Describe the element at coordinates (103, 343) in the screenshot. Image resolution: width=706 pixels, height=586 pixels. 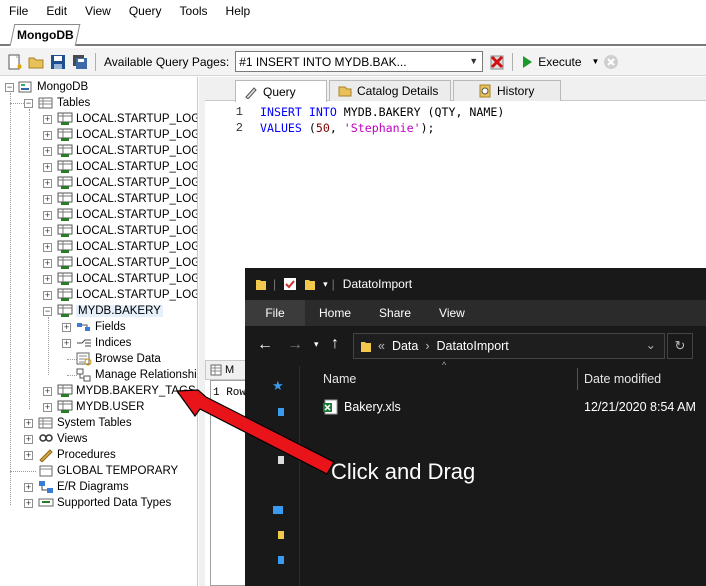
I see `tree-indices: Indices` at that location.